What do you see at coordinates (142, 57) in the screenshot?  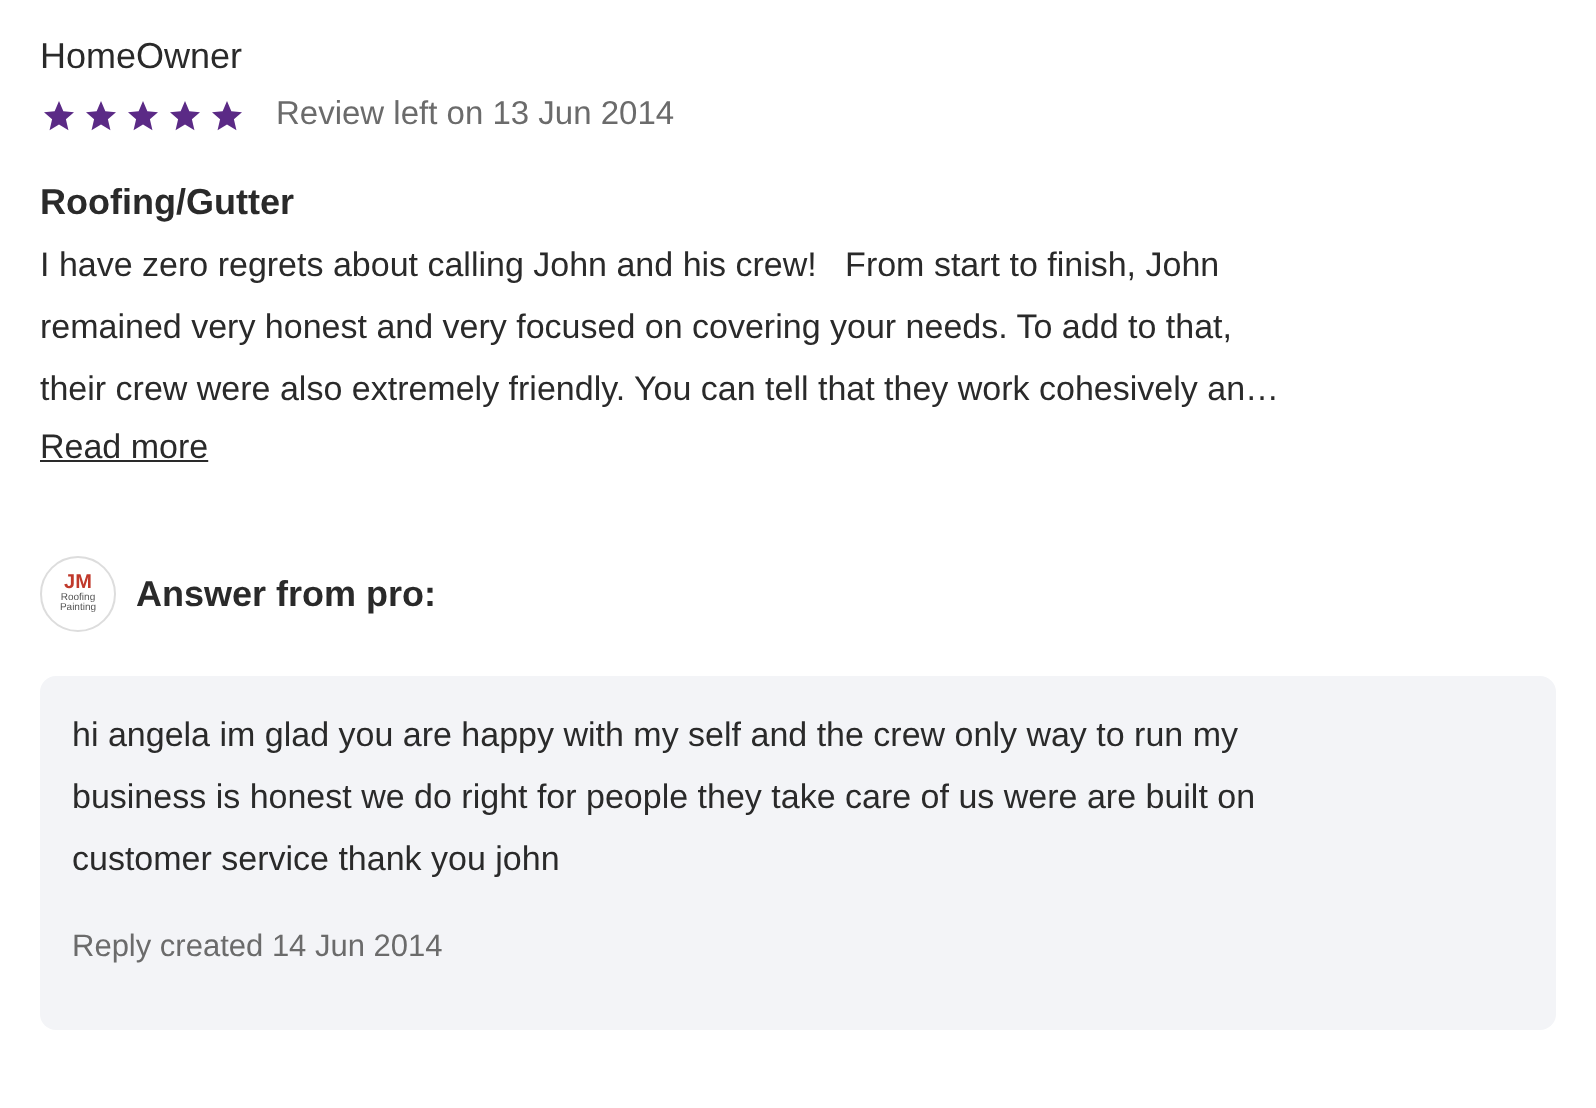 I see `reviewer-name: HomeOwner` at bounding box center [142, 57].